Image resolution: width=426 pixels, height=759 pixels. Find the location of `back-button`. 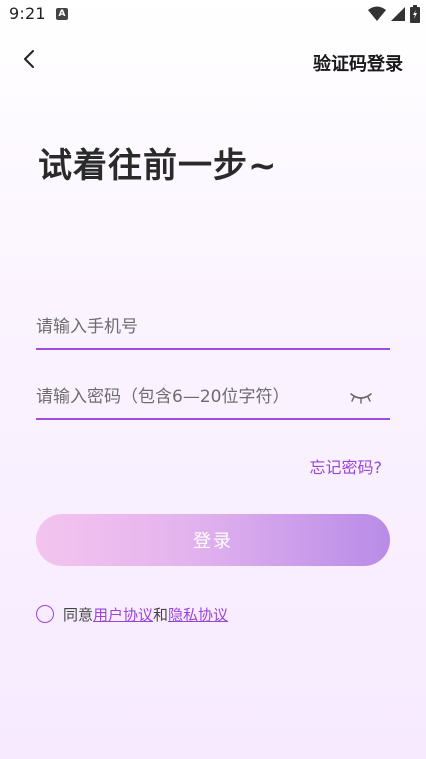

back-button is located at coordinates (29, 61).